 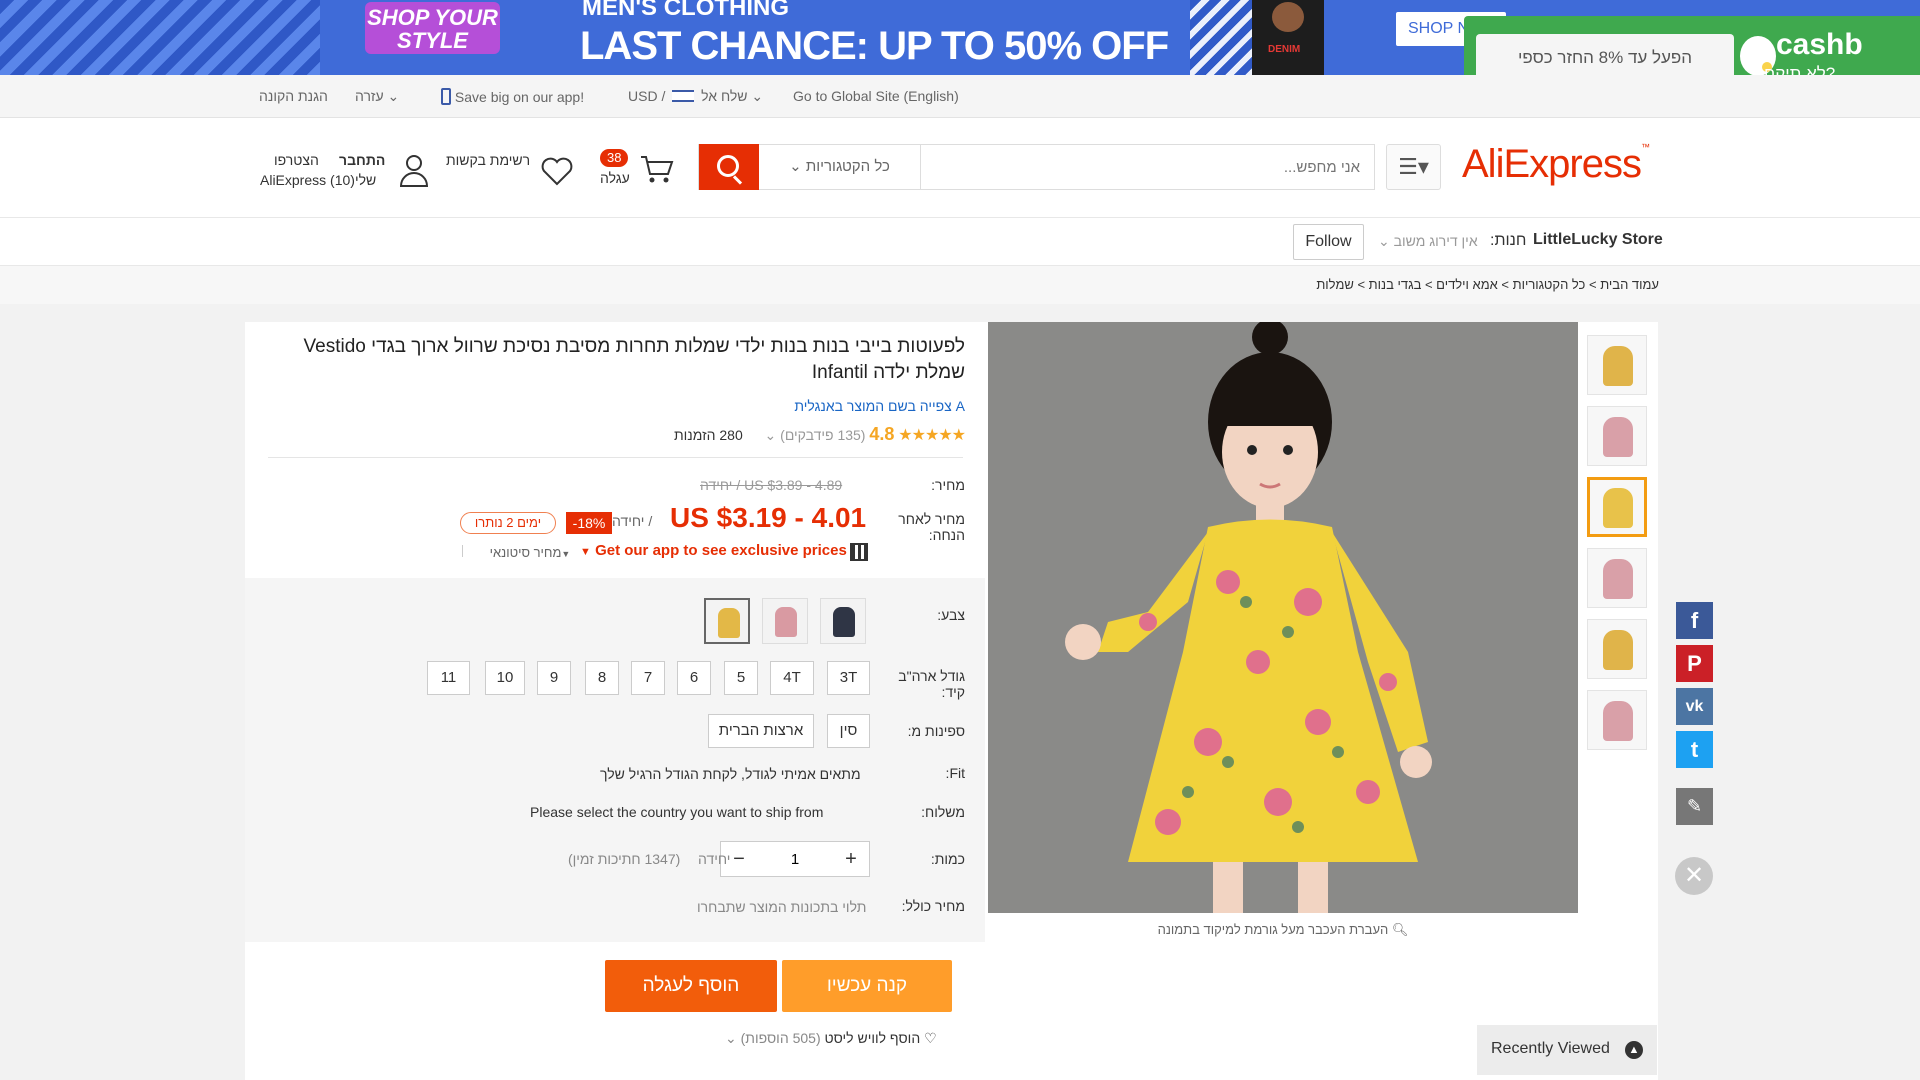 I want to click on original-price: US $3.89 - 4.89 / יחידה, so click(x=771, y=485).